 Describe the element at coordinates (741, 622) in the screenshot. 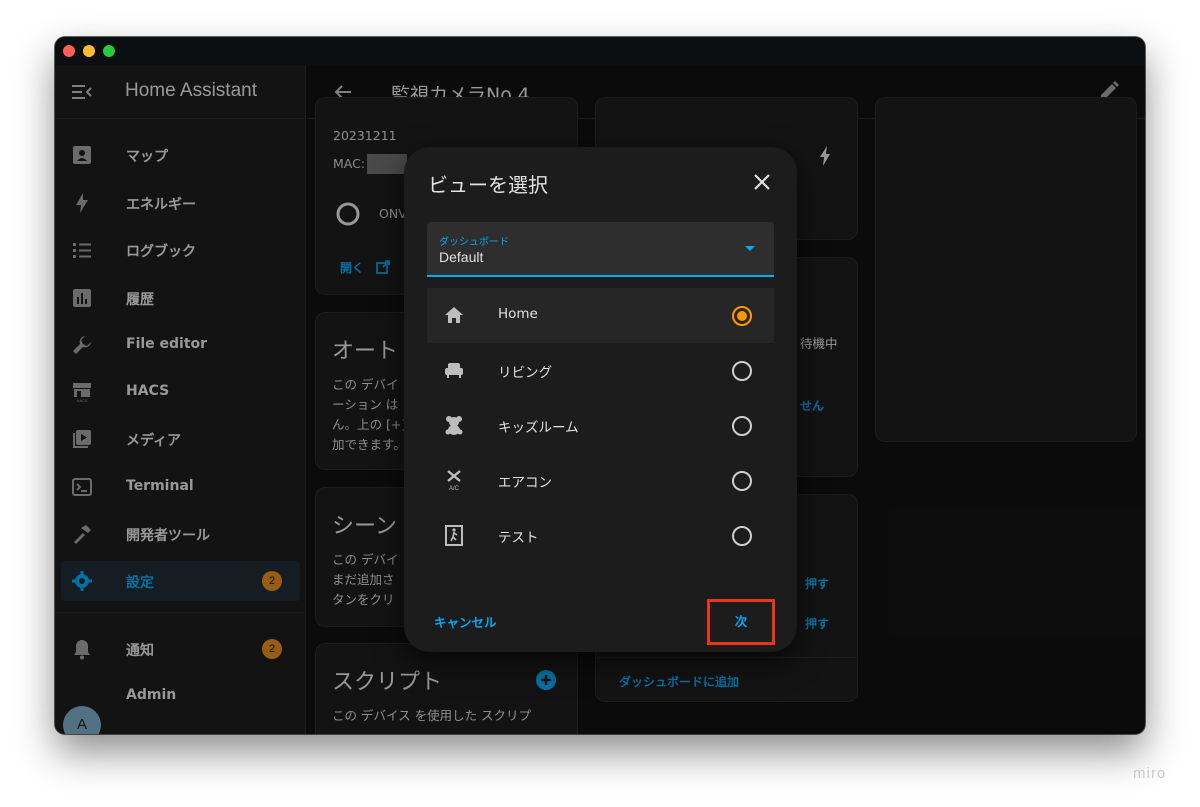

I see `next-button: 次` at that location.